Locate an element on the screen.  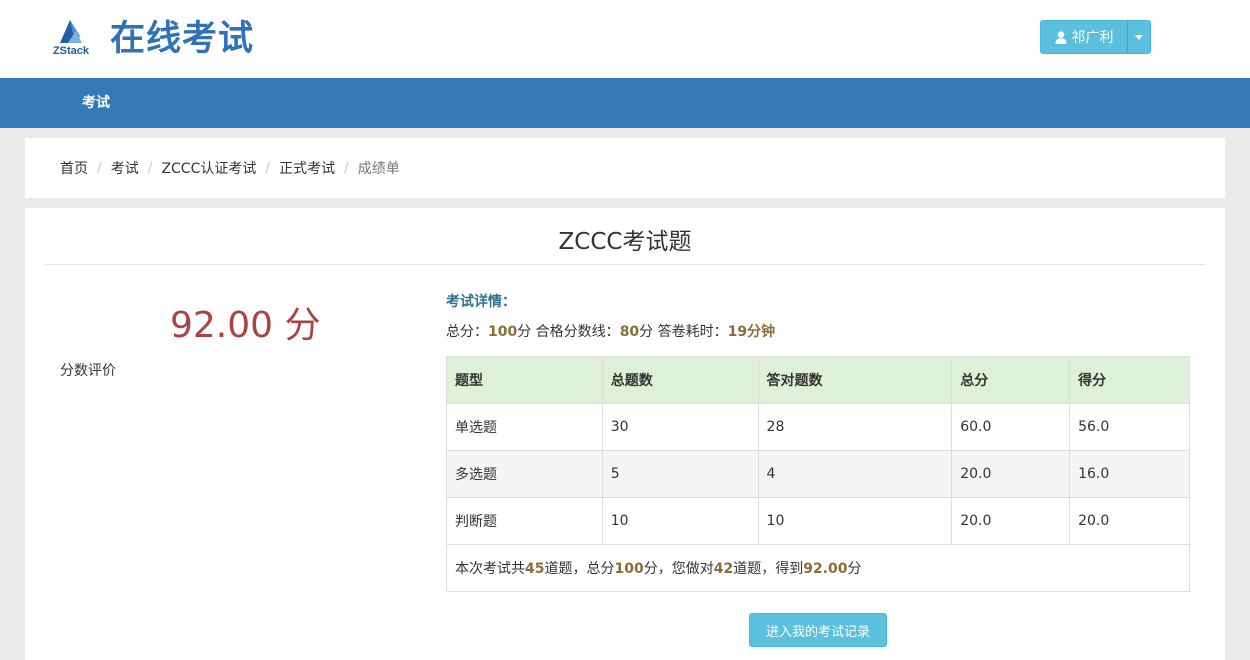
summary-cell: 本次考试共45道题，总分100分，您做对42道题，得到92.00分 is located at coordinates (818, 568).